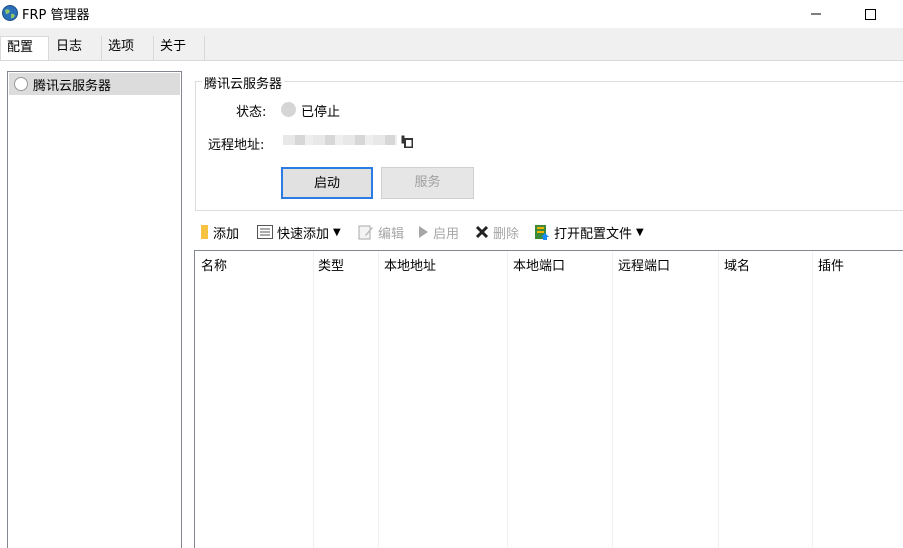 The width and height of the screenshot is (903, 548). I want to click on status-value: 已停止, so click(321, 112).